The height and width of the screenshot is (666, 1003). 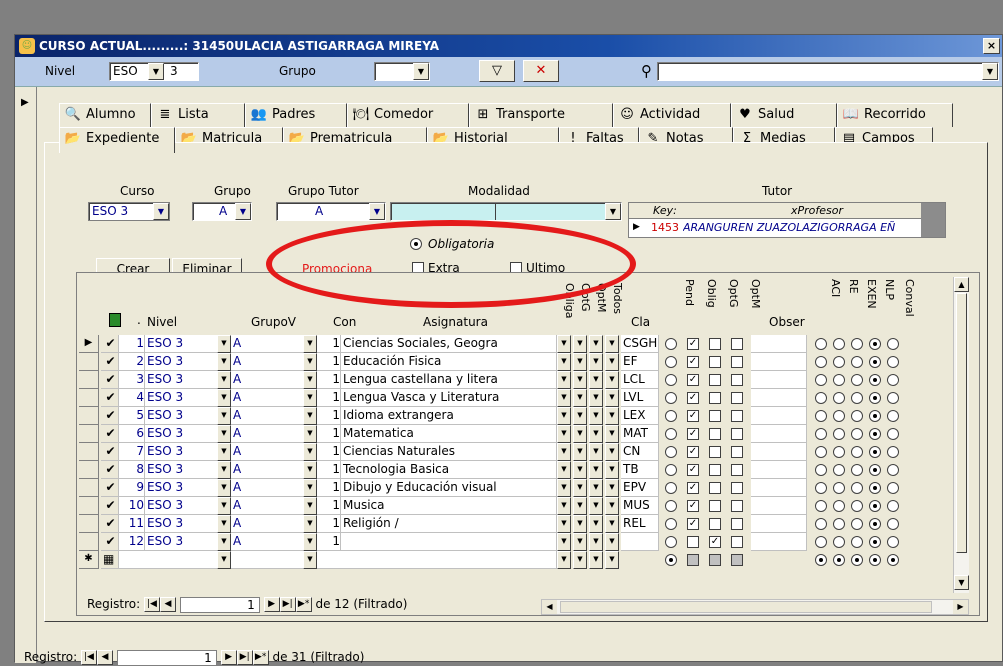 I want to click on asignatura-cell: Religión /, so click(x=449, y=524).